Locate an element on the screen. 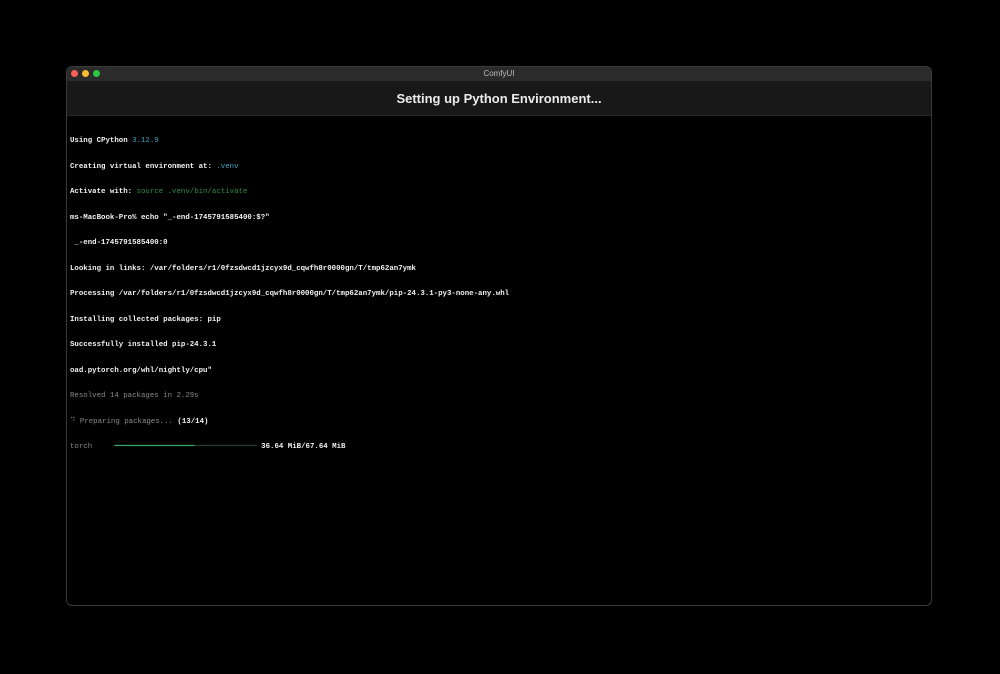  terminal-line: Successfully installed pip-24.3.1 is located at coordinates (143, 345).